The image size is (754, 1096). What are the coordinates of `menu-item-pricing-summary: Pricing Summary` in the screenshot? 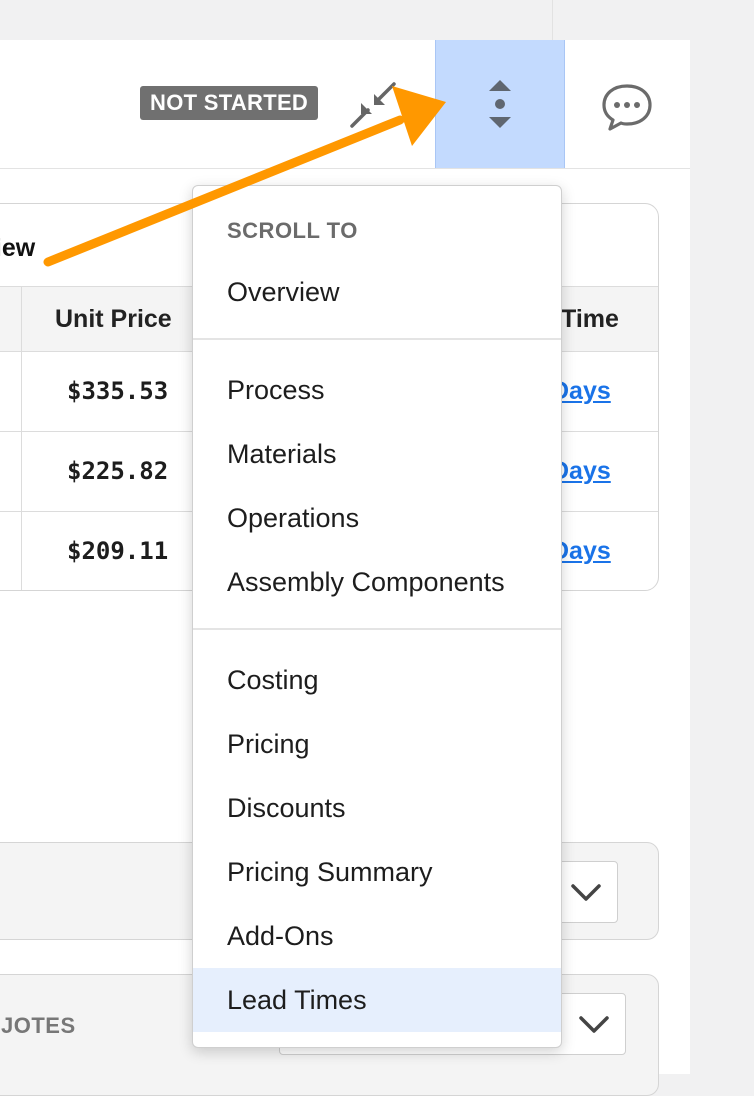 It's located at (377, 872).